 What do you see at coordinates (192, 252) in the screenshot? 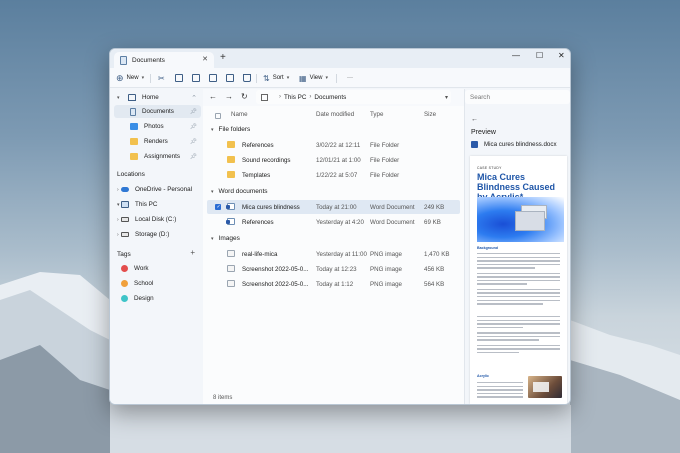
I see `add-tag-button: +` at bounding box center [192, 252].